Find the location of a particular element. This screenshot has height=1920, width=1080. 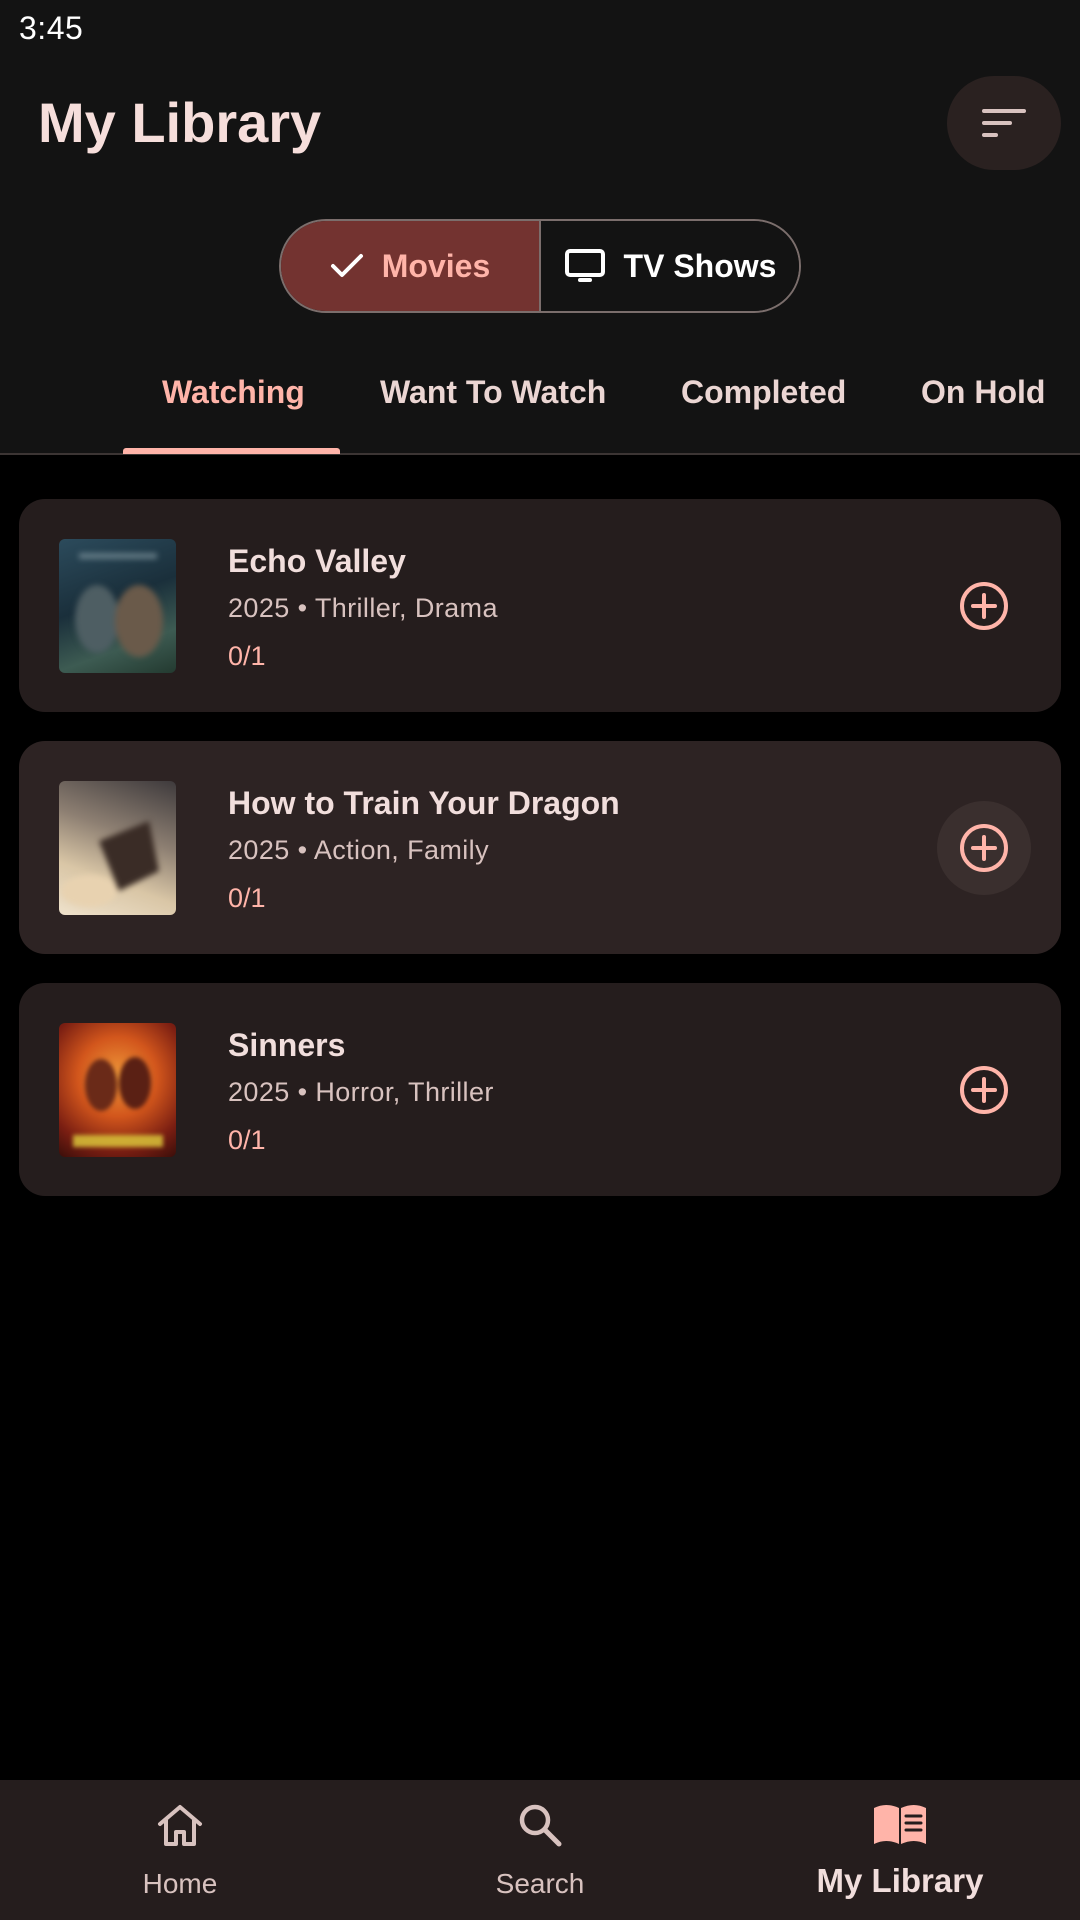

sort-lines-icon is located at coordinates (1004, 123).